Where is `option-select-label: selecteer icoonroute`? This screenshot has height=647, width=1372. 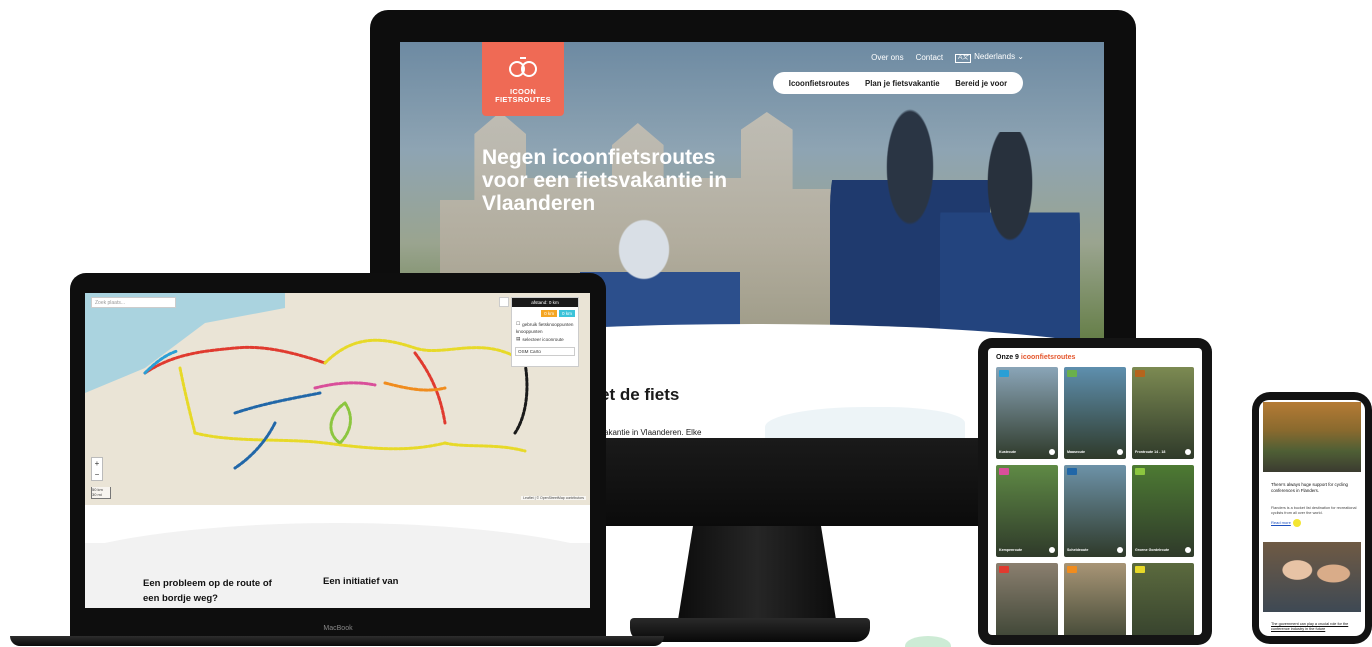
option-select-label: selecteer icoonroute is located at coordinates (543, 339).